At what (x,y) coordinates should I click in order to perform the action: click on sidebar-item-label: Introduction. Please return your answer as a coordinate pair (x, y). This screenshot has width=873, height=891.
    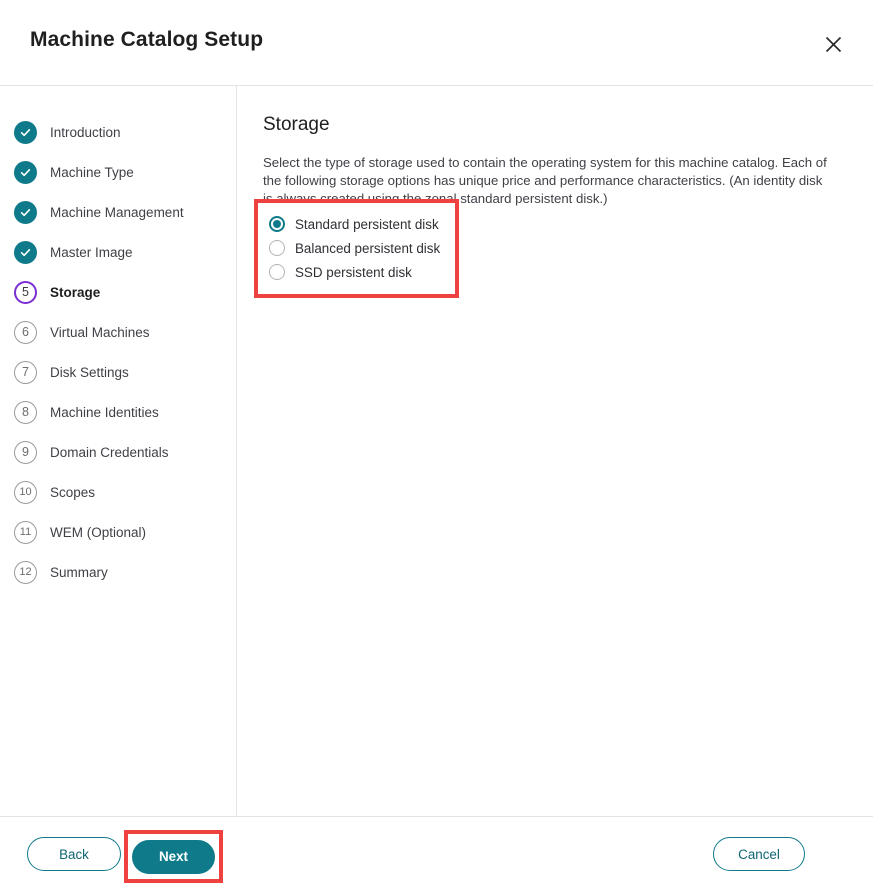
    Looking at the image, I should click on (85, 132).